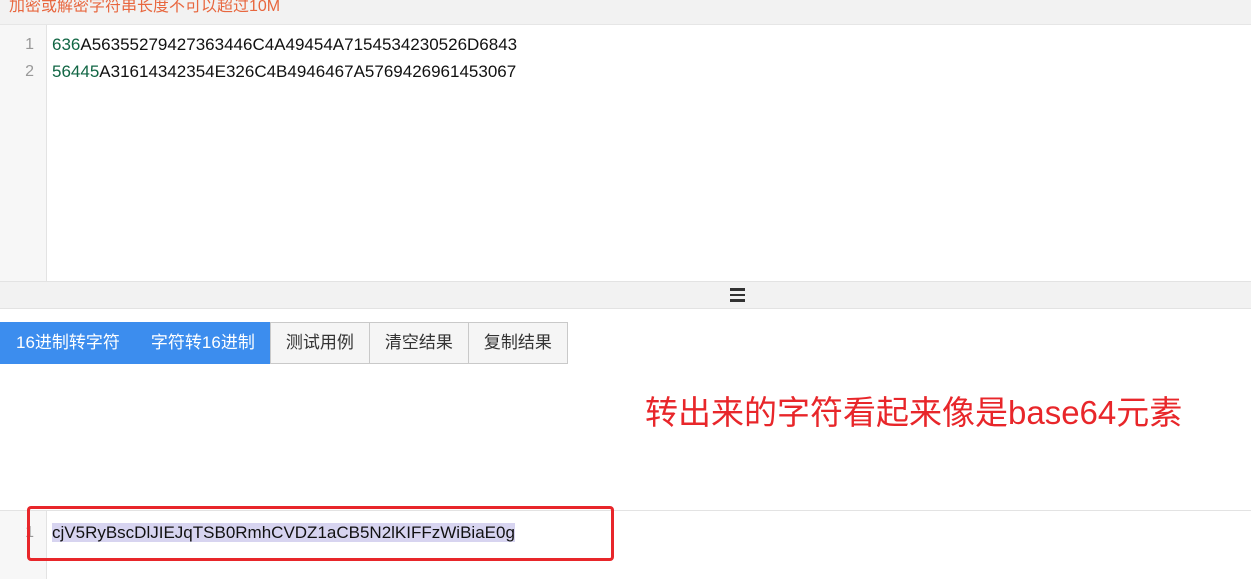 Image resolution: width=1251 pixels, height=579 pixels. I want to click on string-to-hex-button: 字符转16进制, so click(202, 343).